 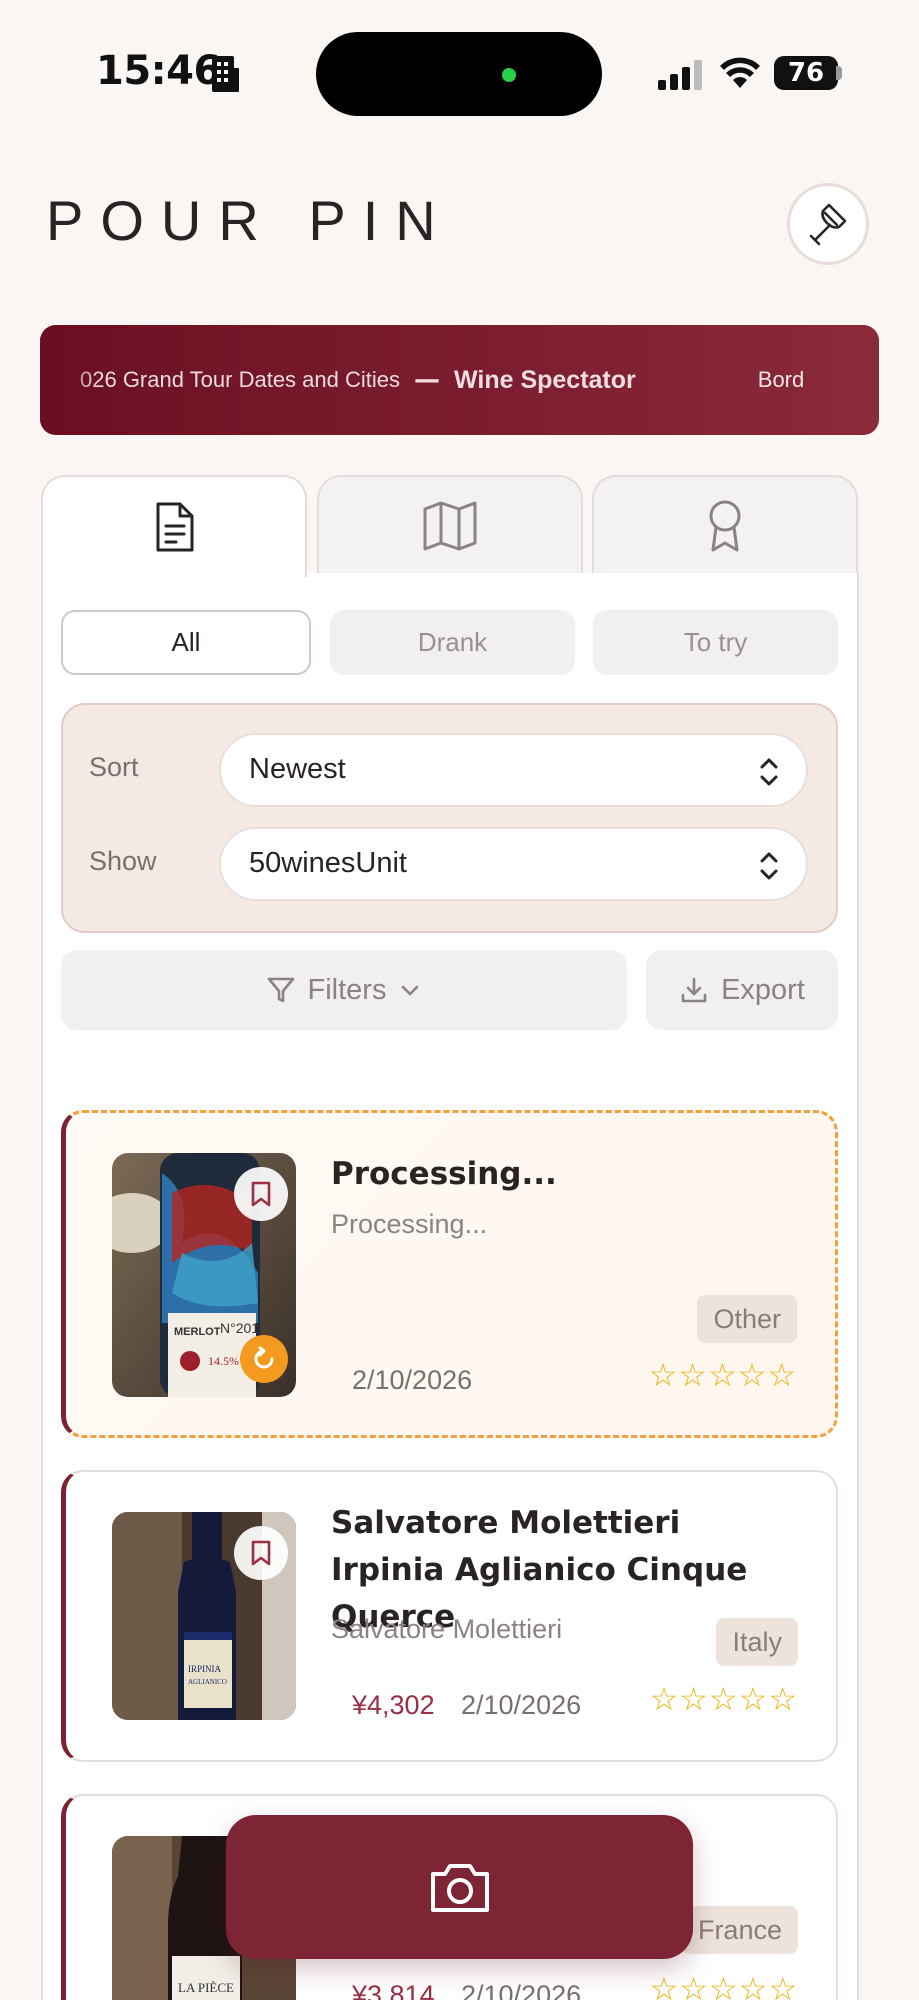 I want to click on camera-indicator-dot, so click(x=509, y=75).